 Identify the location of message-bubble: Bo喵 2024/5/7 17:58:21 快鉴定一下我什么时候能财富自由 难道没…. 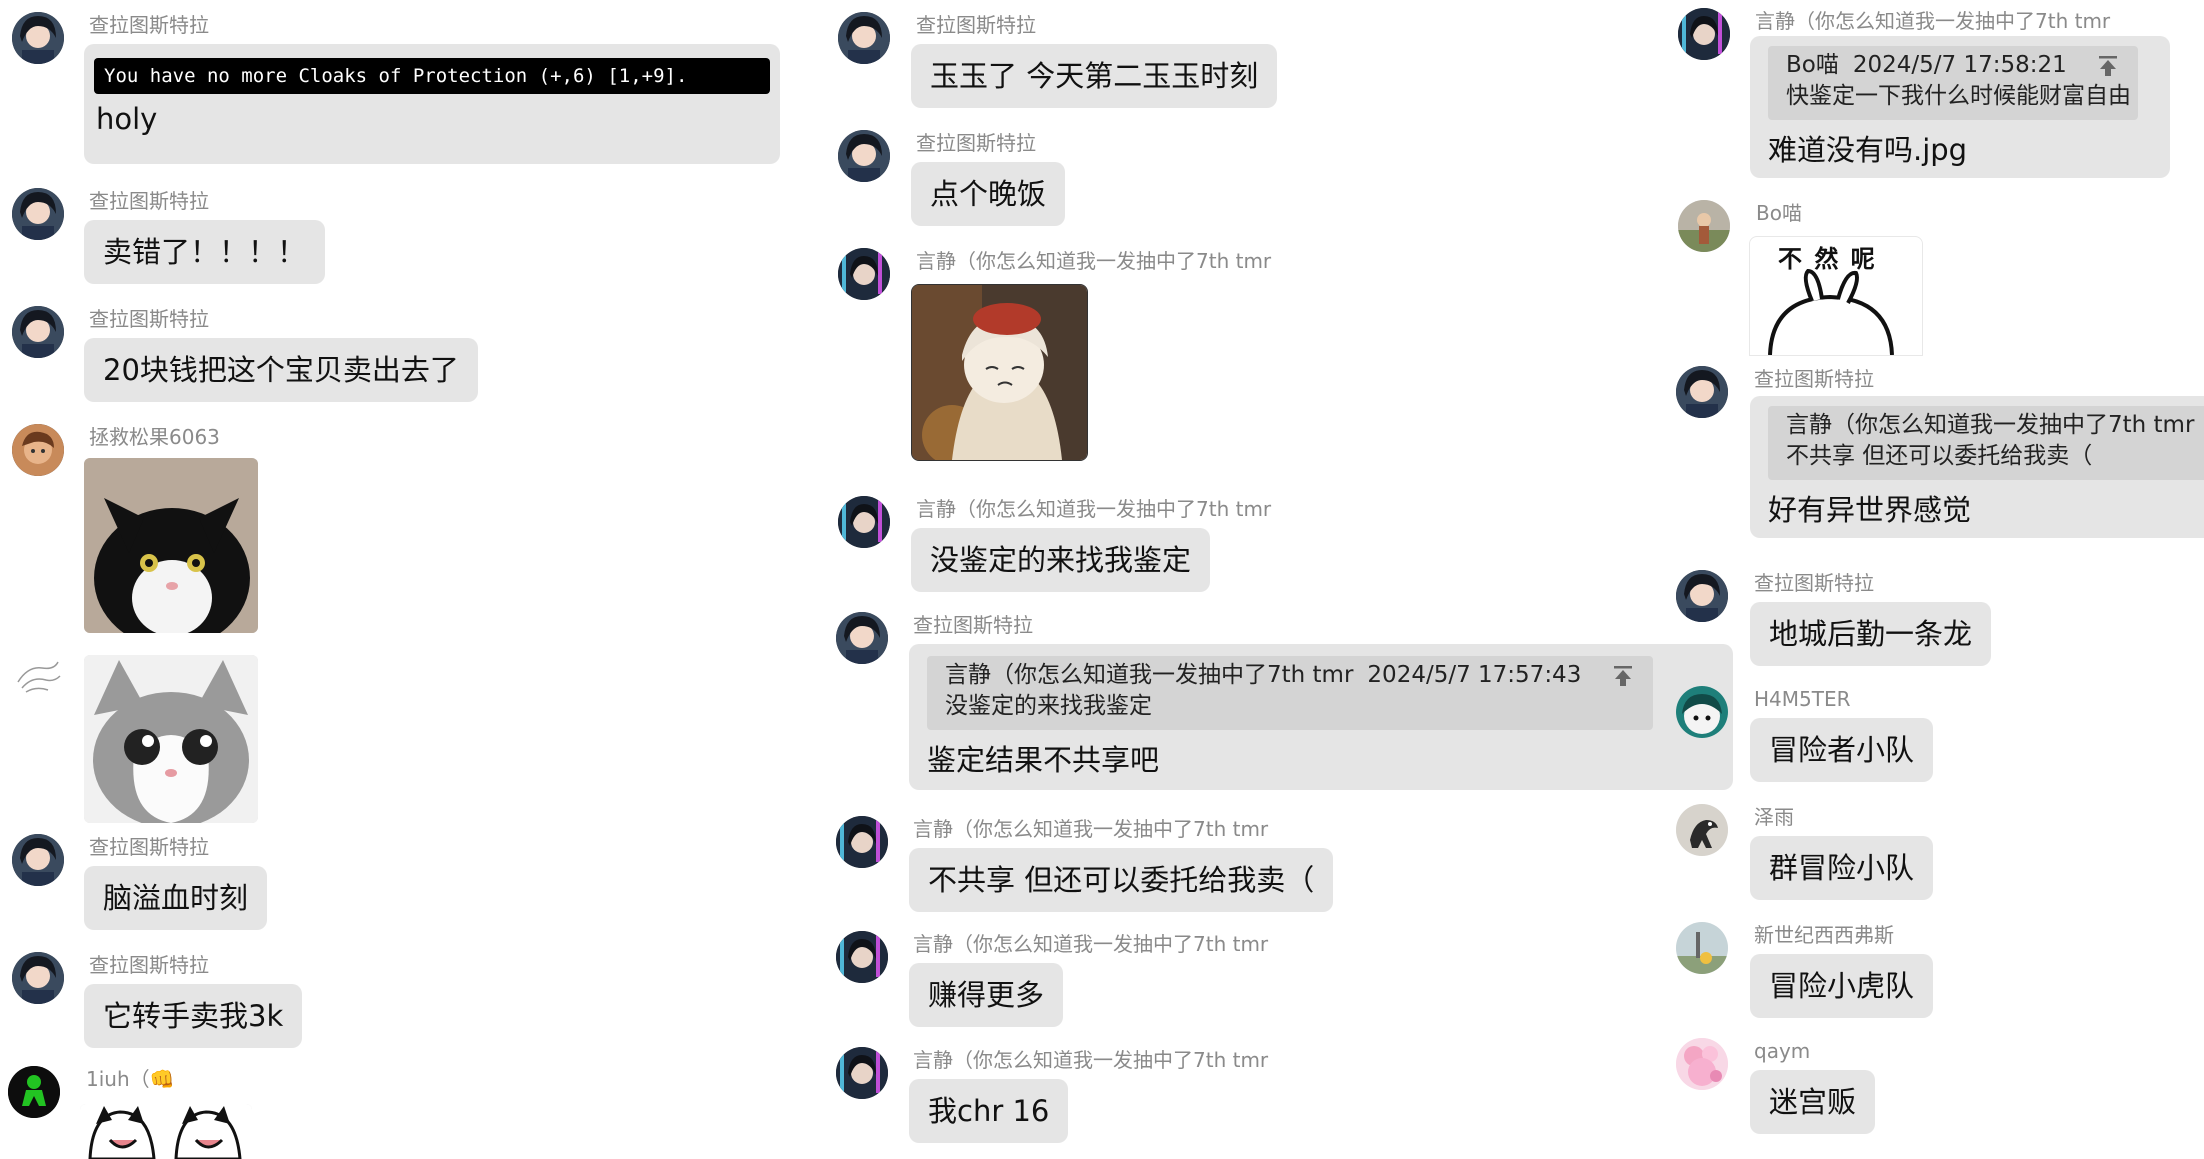
(1960, 107).